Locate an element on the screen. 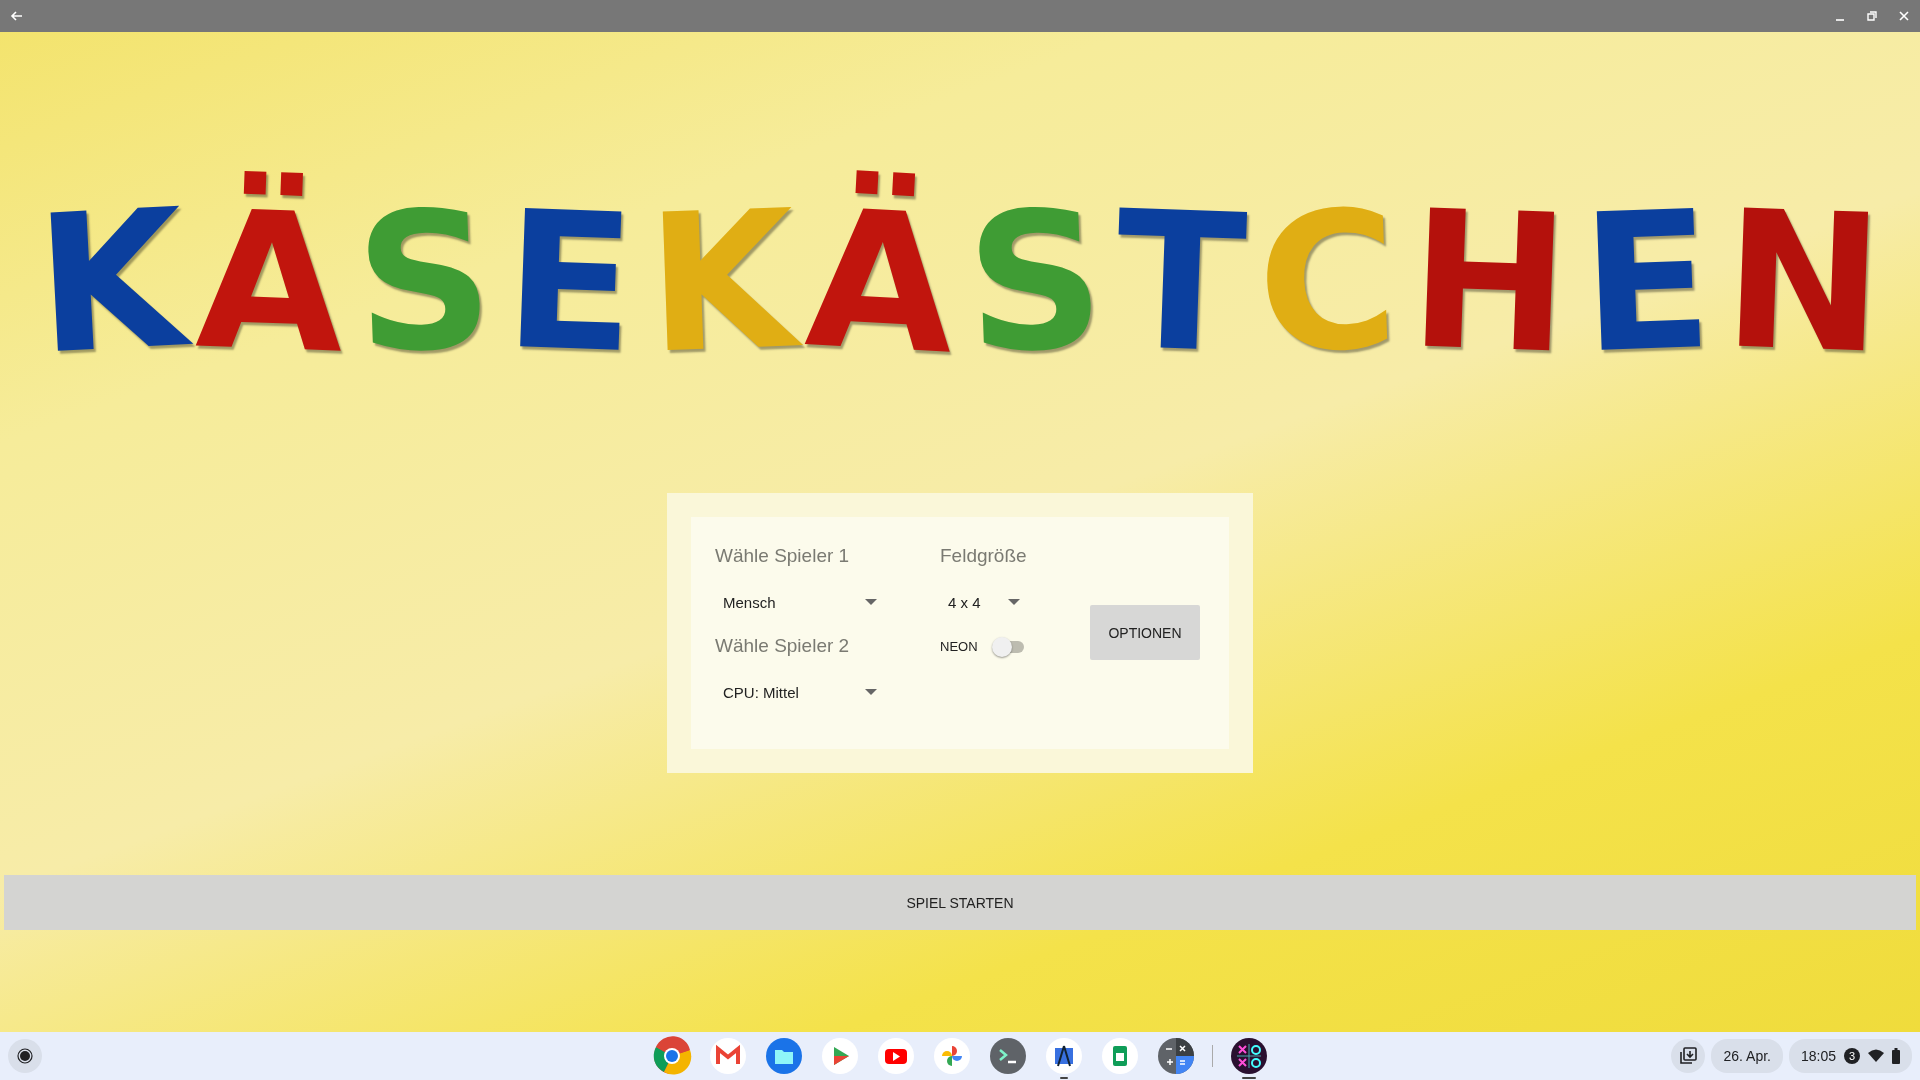 The height and width of the screenshot is (1080, 1920). clock-time: 18:05 is located at coordinates (1818, 1056).